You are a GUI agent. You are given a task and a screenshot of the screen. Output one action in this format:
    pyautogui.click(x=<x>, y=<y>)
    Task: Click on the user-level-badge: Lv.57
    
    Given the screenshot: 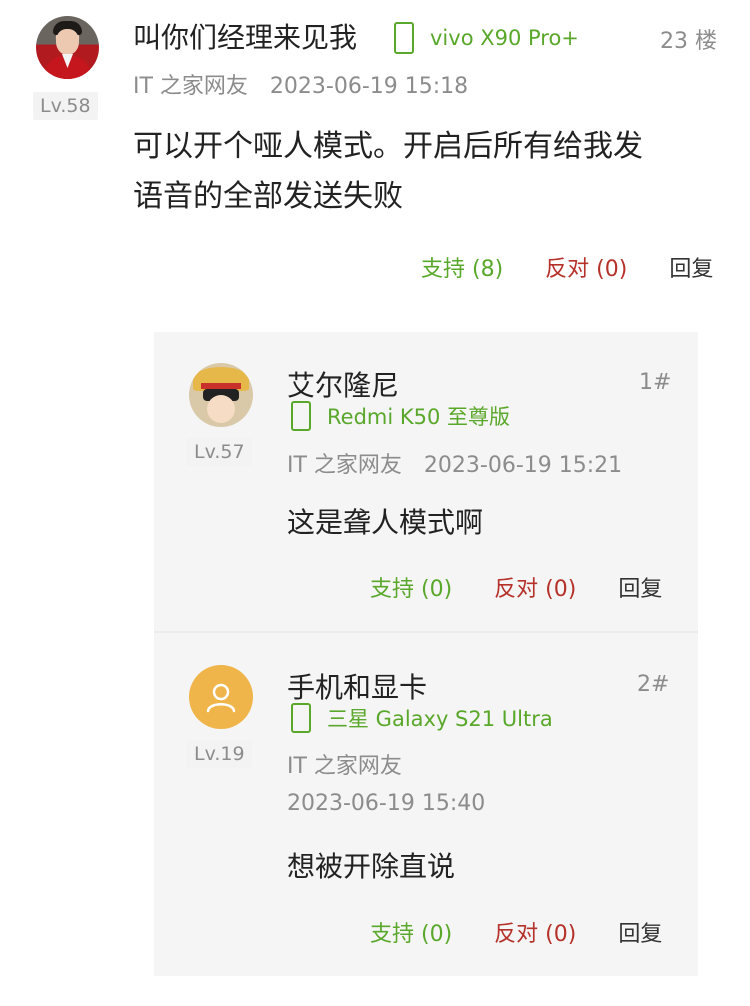 What is the action you would take?
    pyautogui.click(x=219, y=452)
    